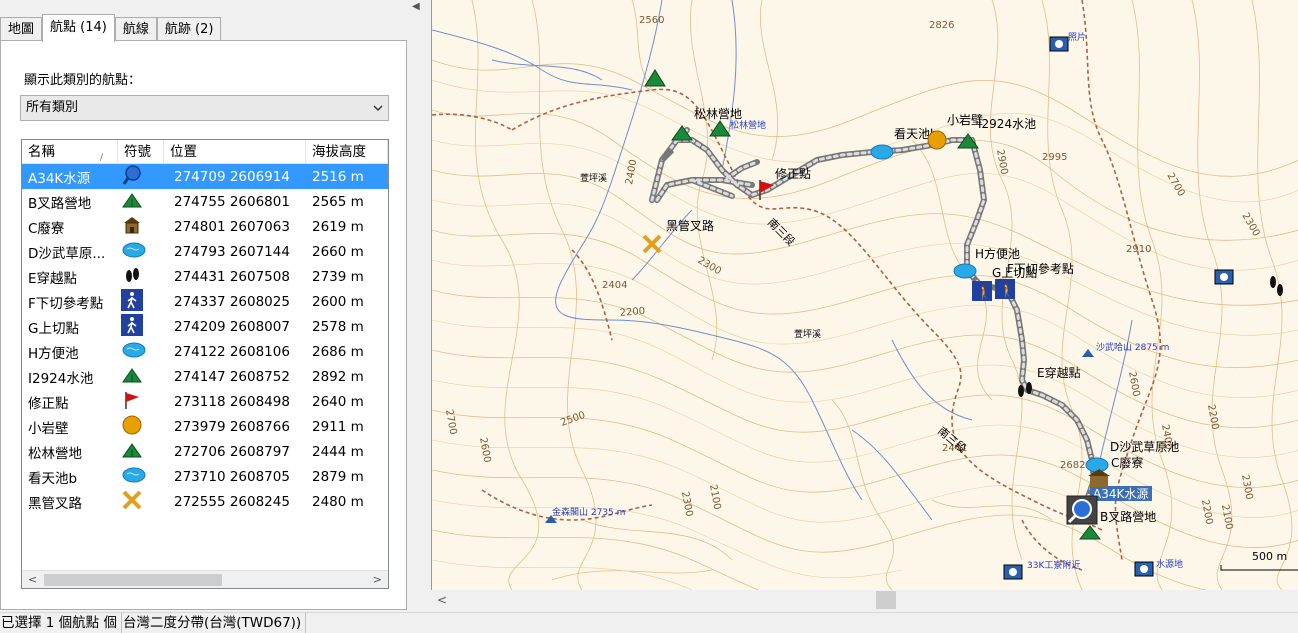 This screenshot has width=1298, height=633. I want to click on column-header-name: 名稱 /, so click(70, 152).